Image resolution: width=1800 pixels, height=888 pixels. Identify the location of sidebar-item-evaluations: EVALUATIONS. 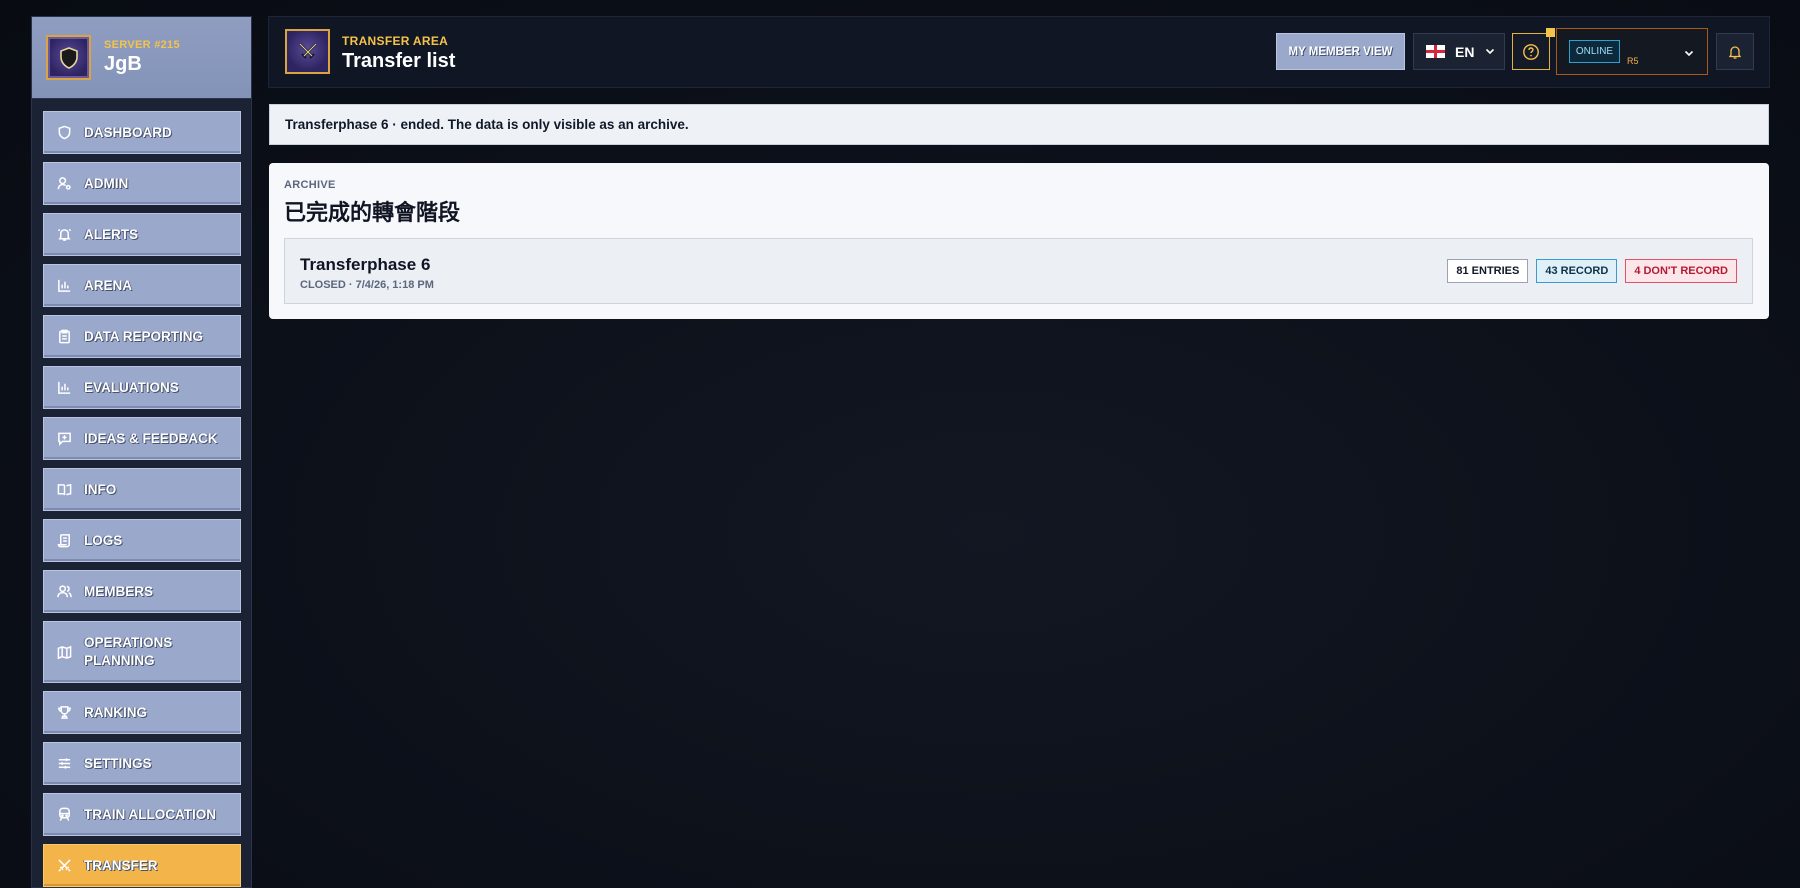
(142, 387).